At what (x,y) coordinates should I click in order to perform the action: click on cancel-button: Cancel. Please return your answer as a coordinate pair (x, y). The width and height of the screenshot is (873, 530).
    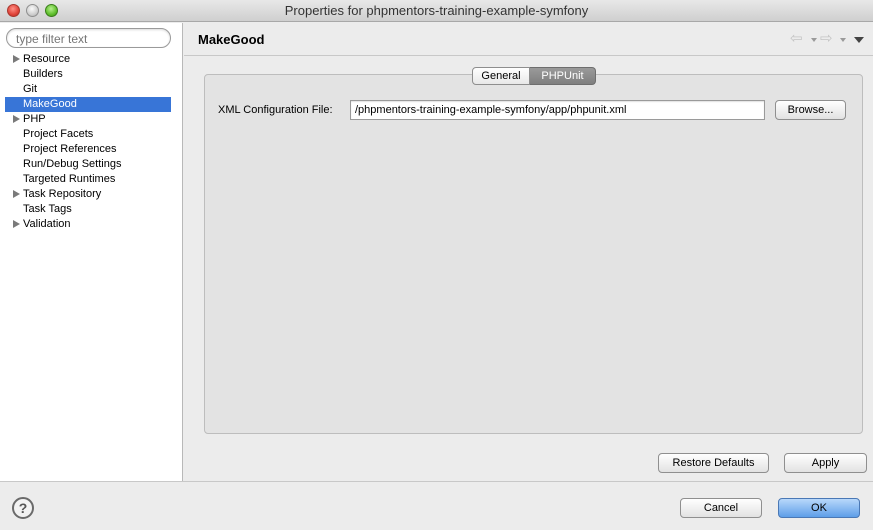
    Looking at the image, I should click on (721, 508).